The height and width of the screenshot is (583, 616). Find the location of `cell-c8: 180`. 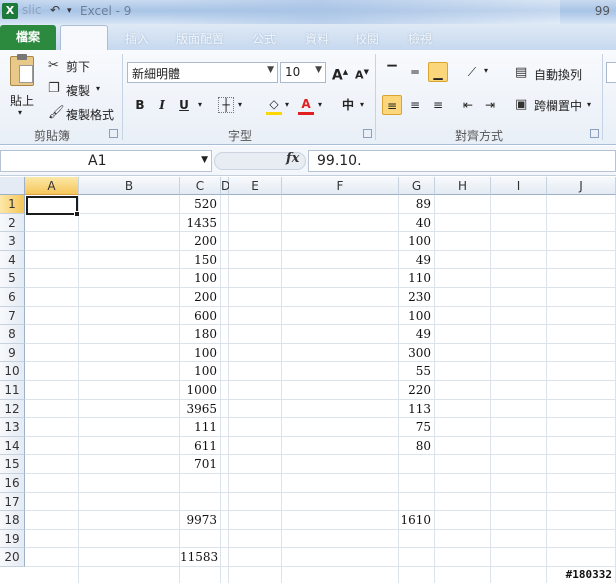

cell-c8: 180 is located at coordinates (200, 334).